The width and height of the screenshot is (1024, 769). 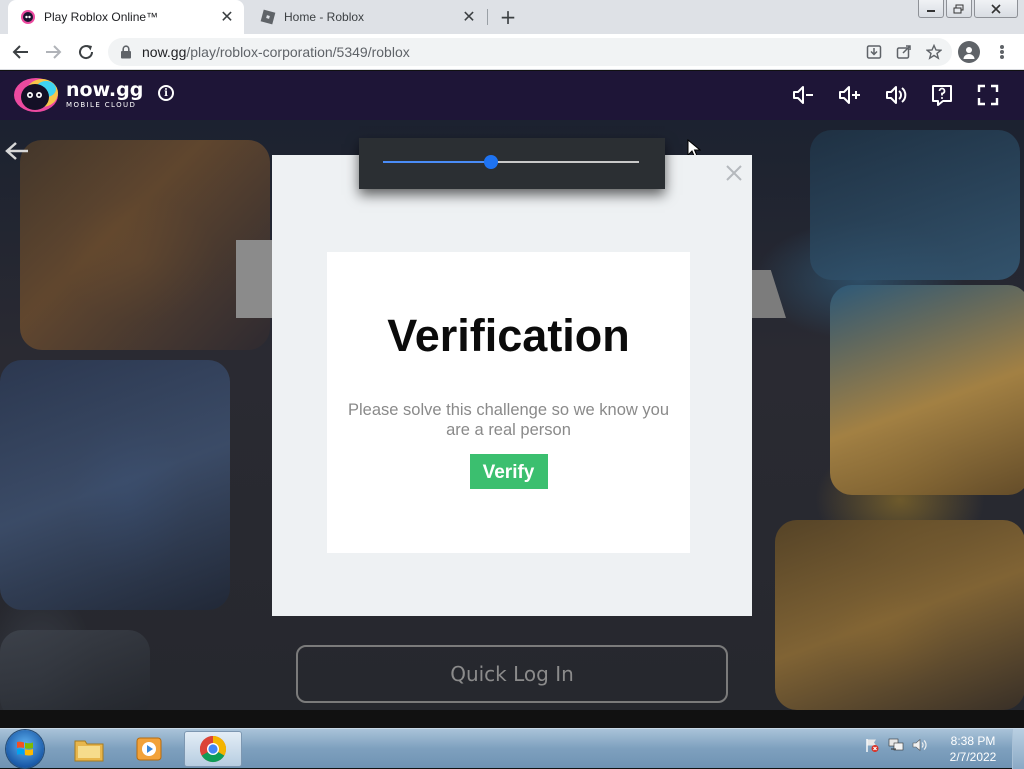 I want to click on info-button: i, so click(x=166, y=93).